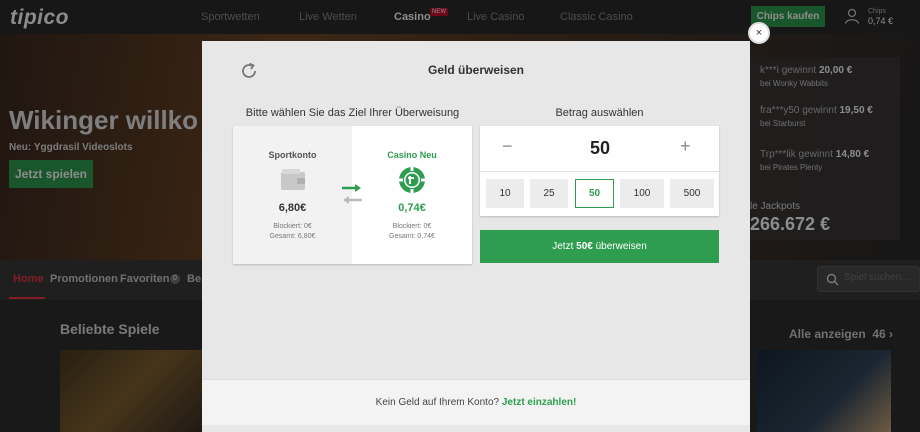 The height and width of the screenshot is (432, 920). What do you see at coordinates (642, 193) in the screenshot?
I see `preset-100-button: 100` at bounding box center [642, 193].